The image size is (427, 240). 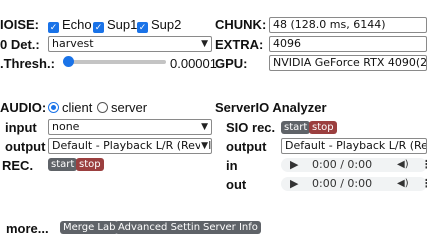 What do you see at coordinates (323, 127) in the screenshot?
I see `sio-stop-button: stop` at bounding box center [323, 127].